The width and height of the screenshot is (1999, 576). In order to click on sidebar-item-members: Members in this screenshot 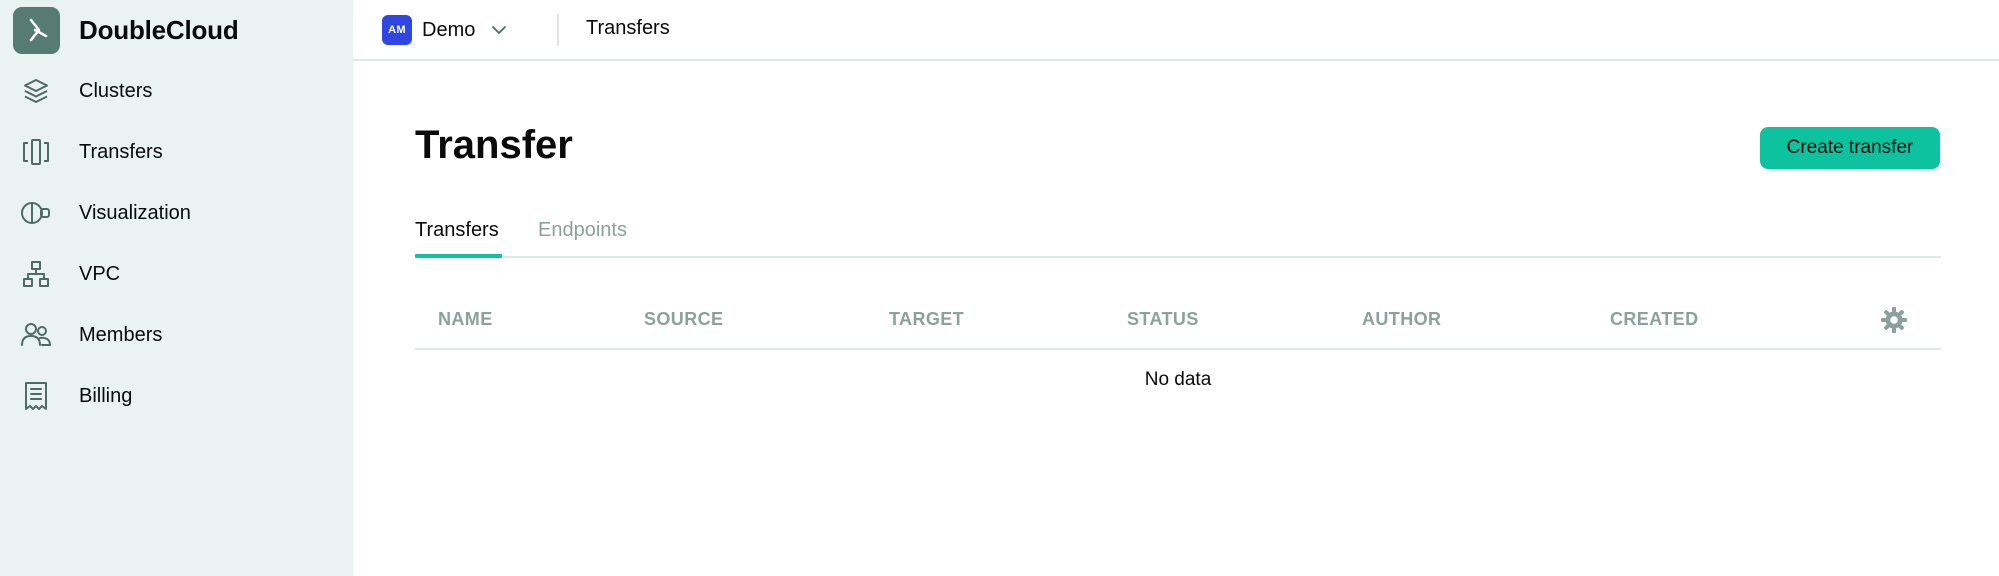, I will do `click(90, 335)`.